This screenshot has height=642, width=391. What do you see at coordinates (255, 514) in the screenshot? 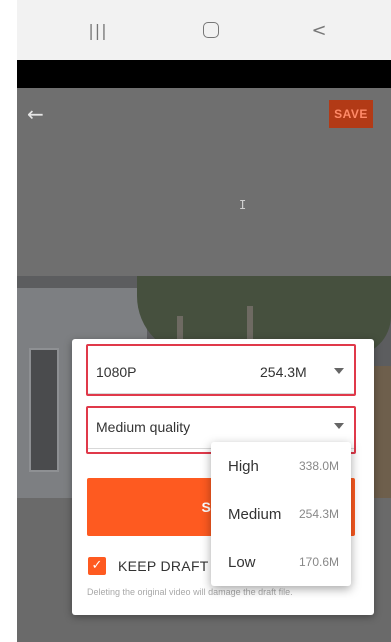
I see `quality-option-label: Medium` at bounding box center [255, 514].